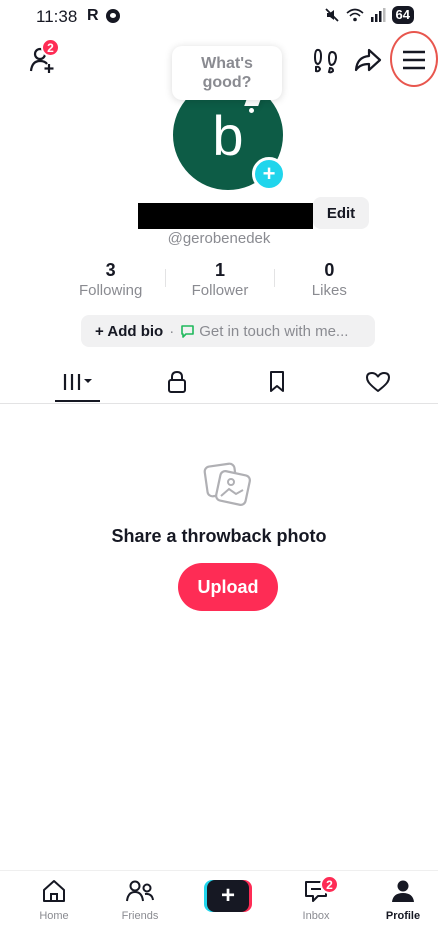 This screenshot has height=934, width=438. What do you see at coordinates (166, 278) in the screenshot?
I see `stat-divider` at bounding box center [166, 278].